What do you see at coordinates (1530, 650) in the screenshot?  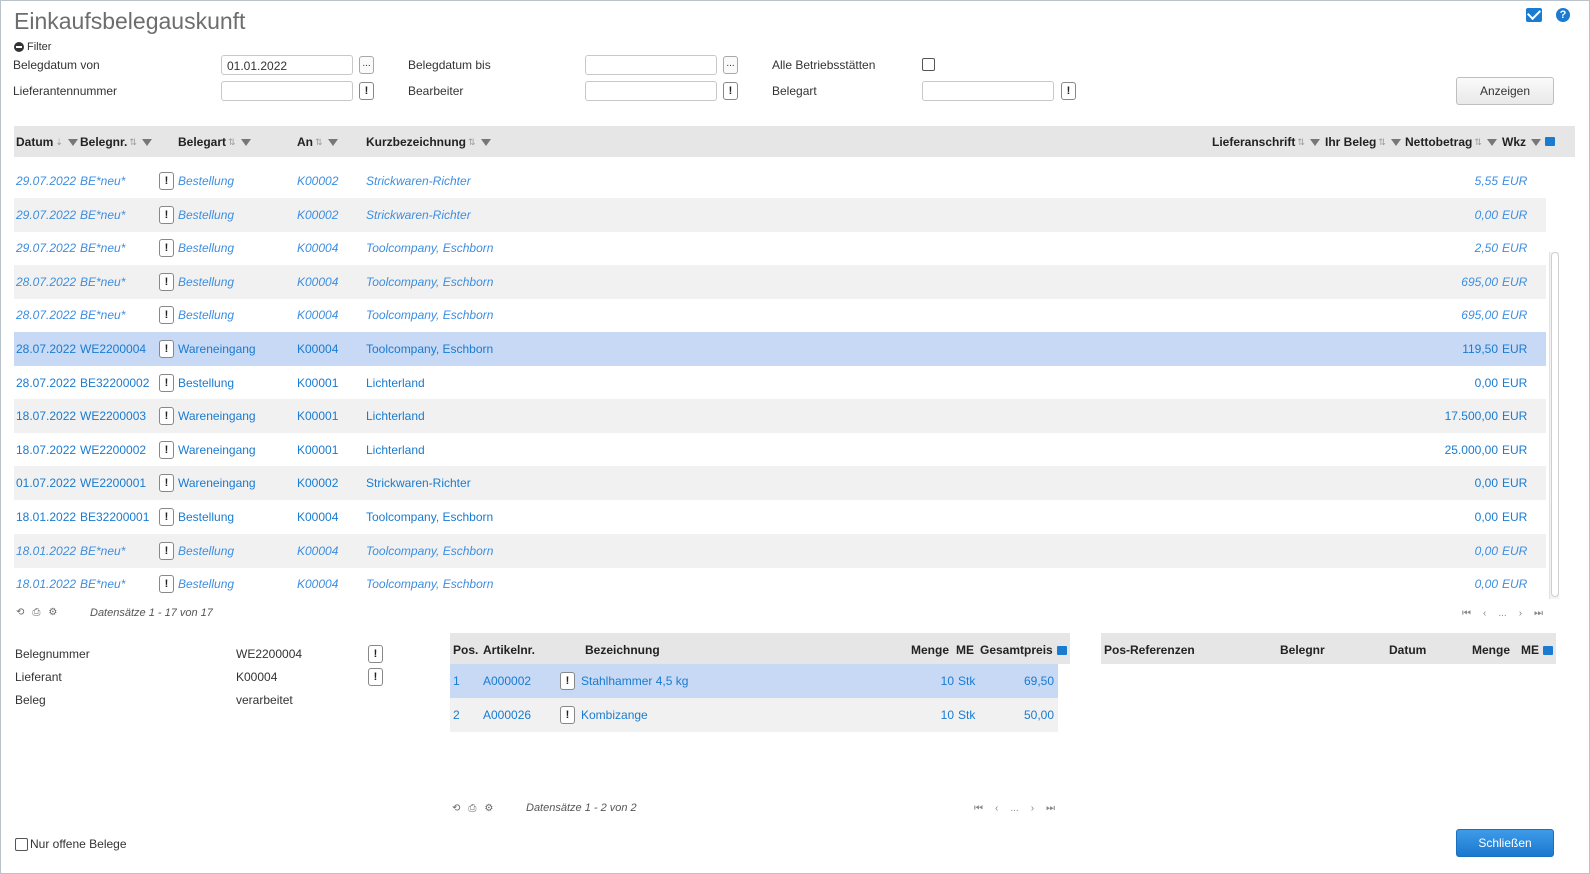 I see `rcol-me: ME` at bounding box center [1530, 650].